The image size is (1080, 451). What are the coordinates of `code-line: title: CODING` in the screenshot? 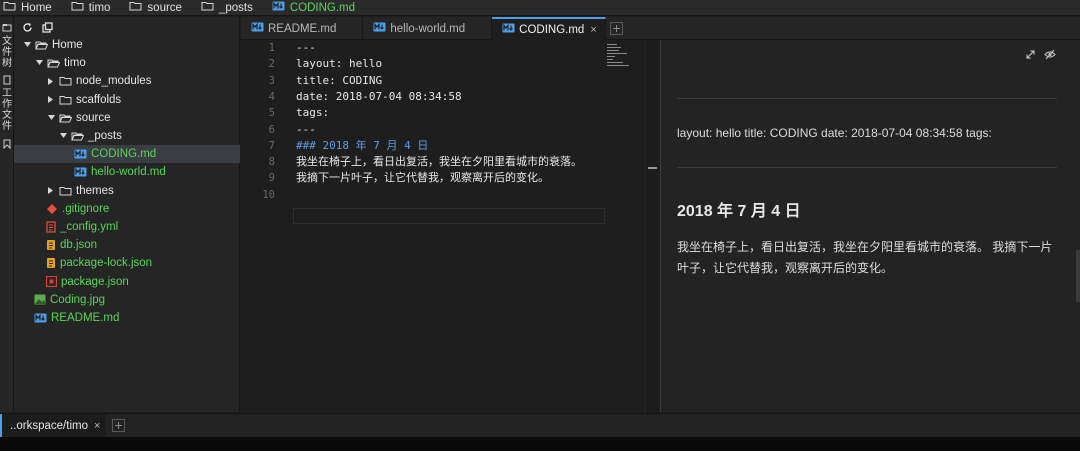 It's located at (339, 80).